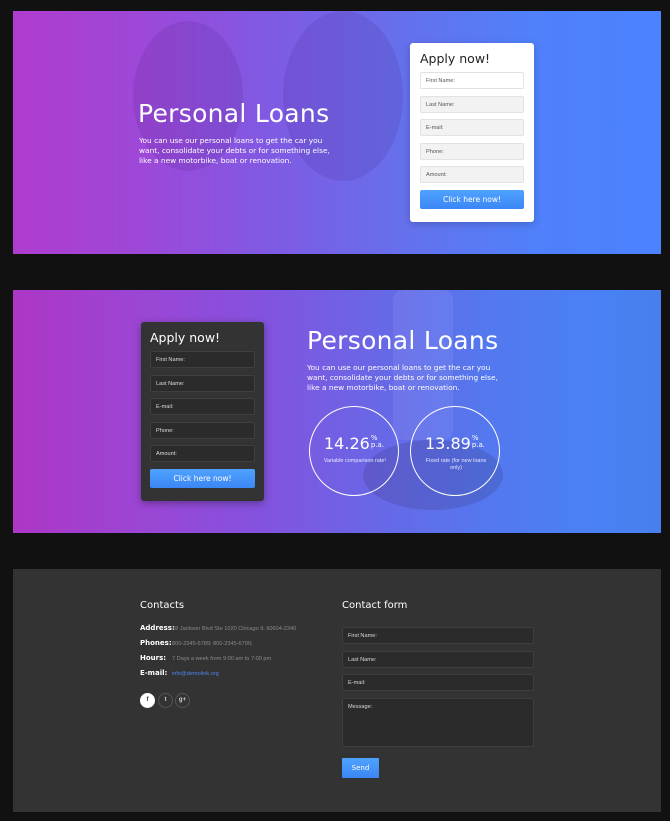  What do you see at coordinates (438, 635) in the screenshot?
I see `contact-first-name-input: First Name:` at bounding box center [438, 635].